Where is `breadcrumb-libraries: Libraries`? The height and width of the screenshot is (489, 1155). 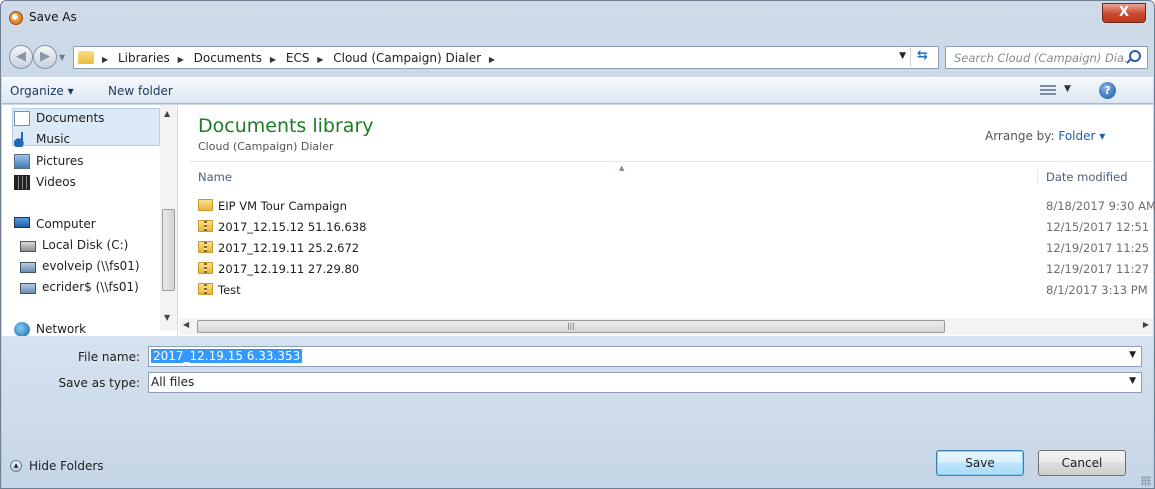
breadcrumb-libraries: Libraries is located at coordinates (144, 58).